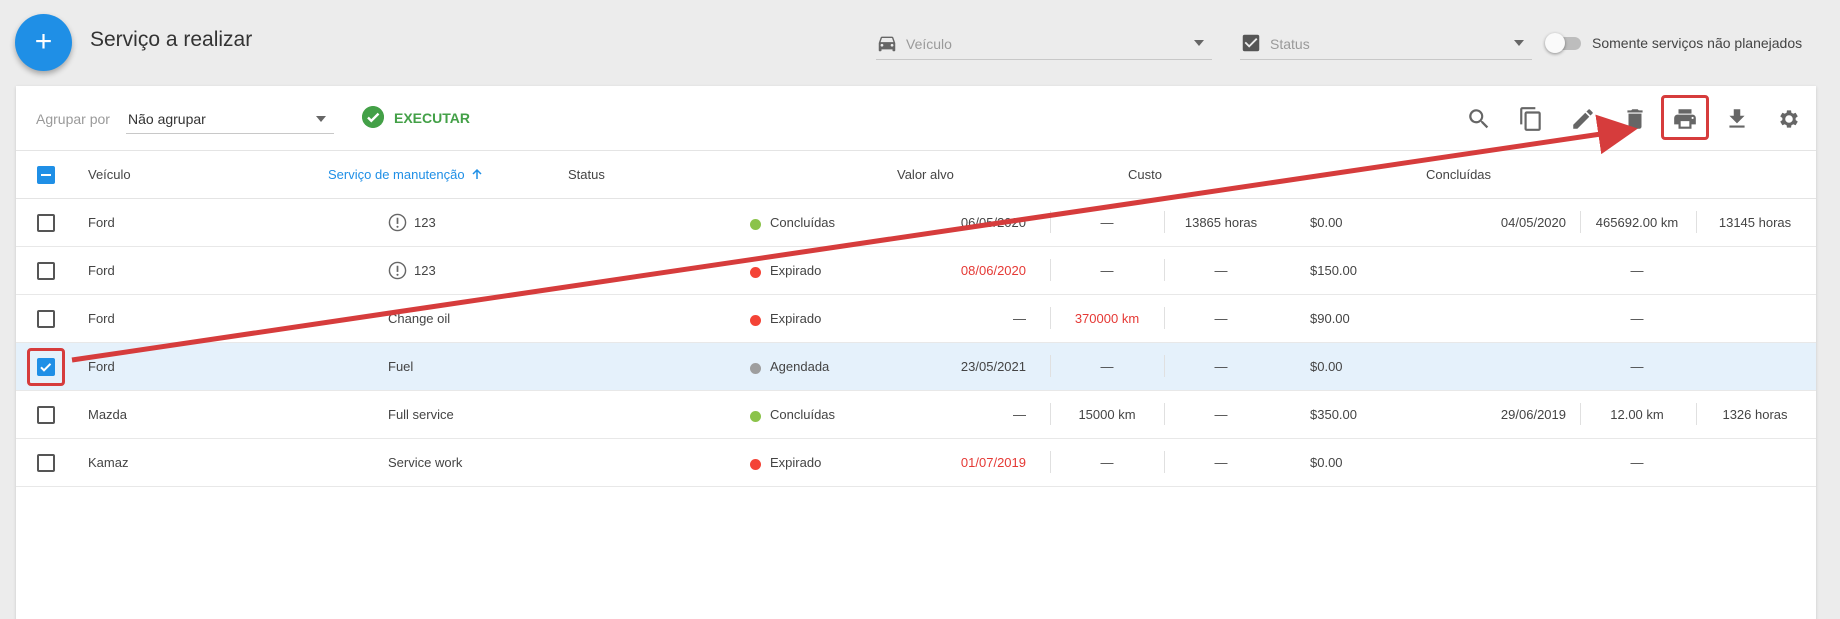  I want to click on cell-target-km: 15000 km, so click(1107, 414).